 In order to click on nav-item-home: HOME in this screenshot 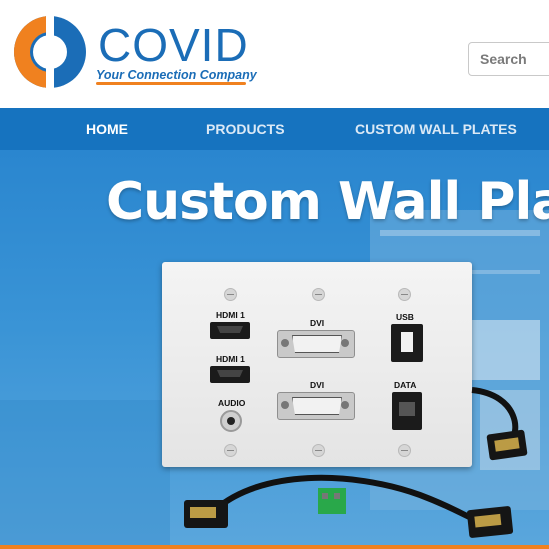, I will do `click(107, 129)`.